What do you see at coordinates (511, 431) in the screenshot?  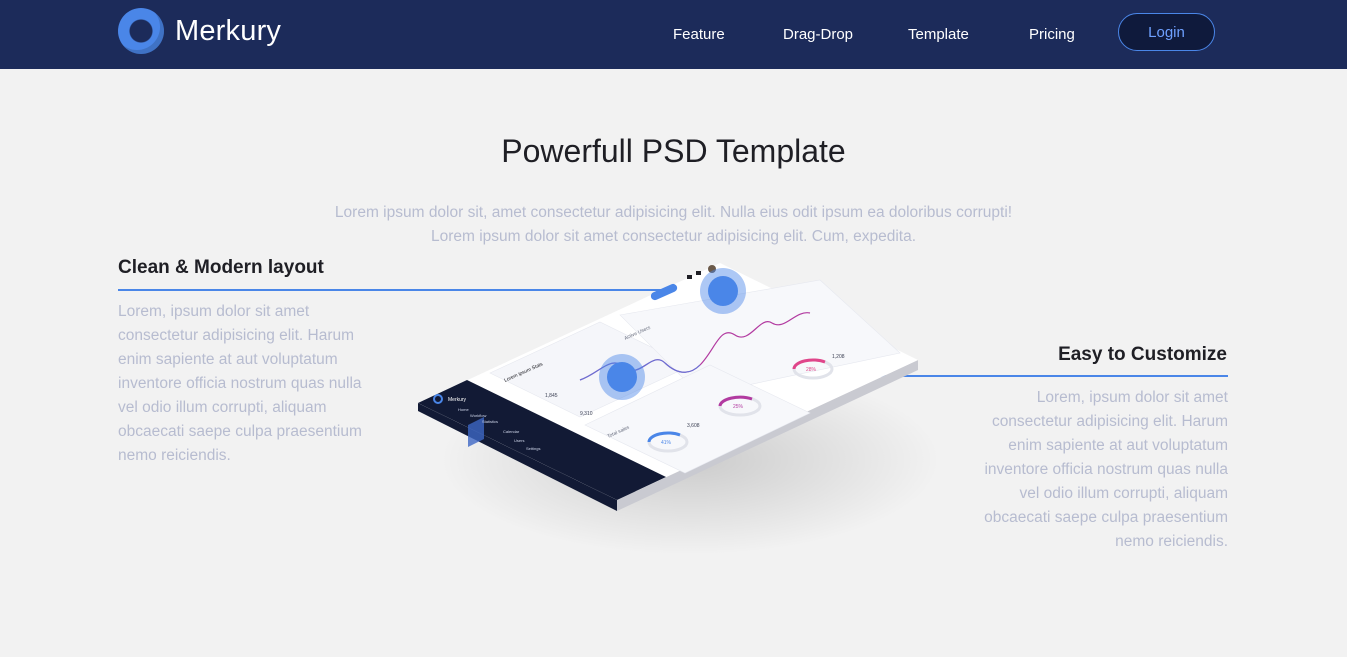 I see `mockup-sidebar-item: Calendar` at bounding box center [511, 431].